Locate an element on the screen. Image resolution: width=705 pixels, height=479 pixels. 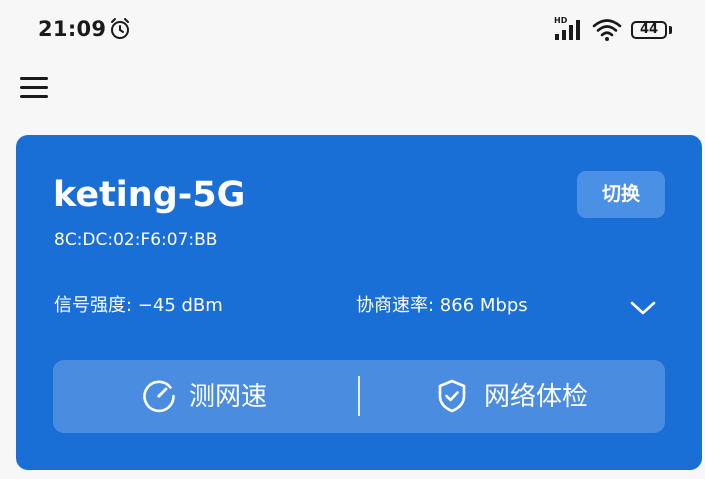
switch-network-button: 切换 is located at coordinates (621, 194).